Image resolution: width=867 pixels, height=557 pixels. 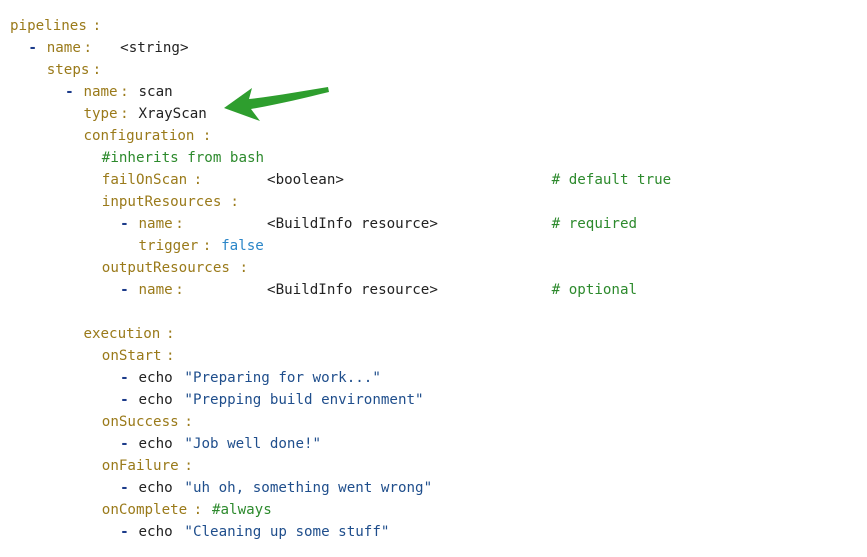 What do you see at coordinates (276, 104) in the screenshot?
I see `green-arrow-icon` at bounding box center [276, 104].